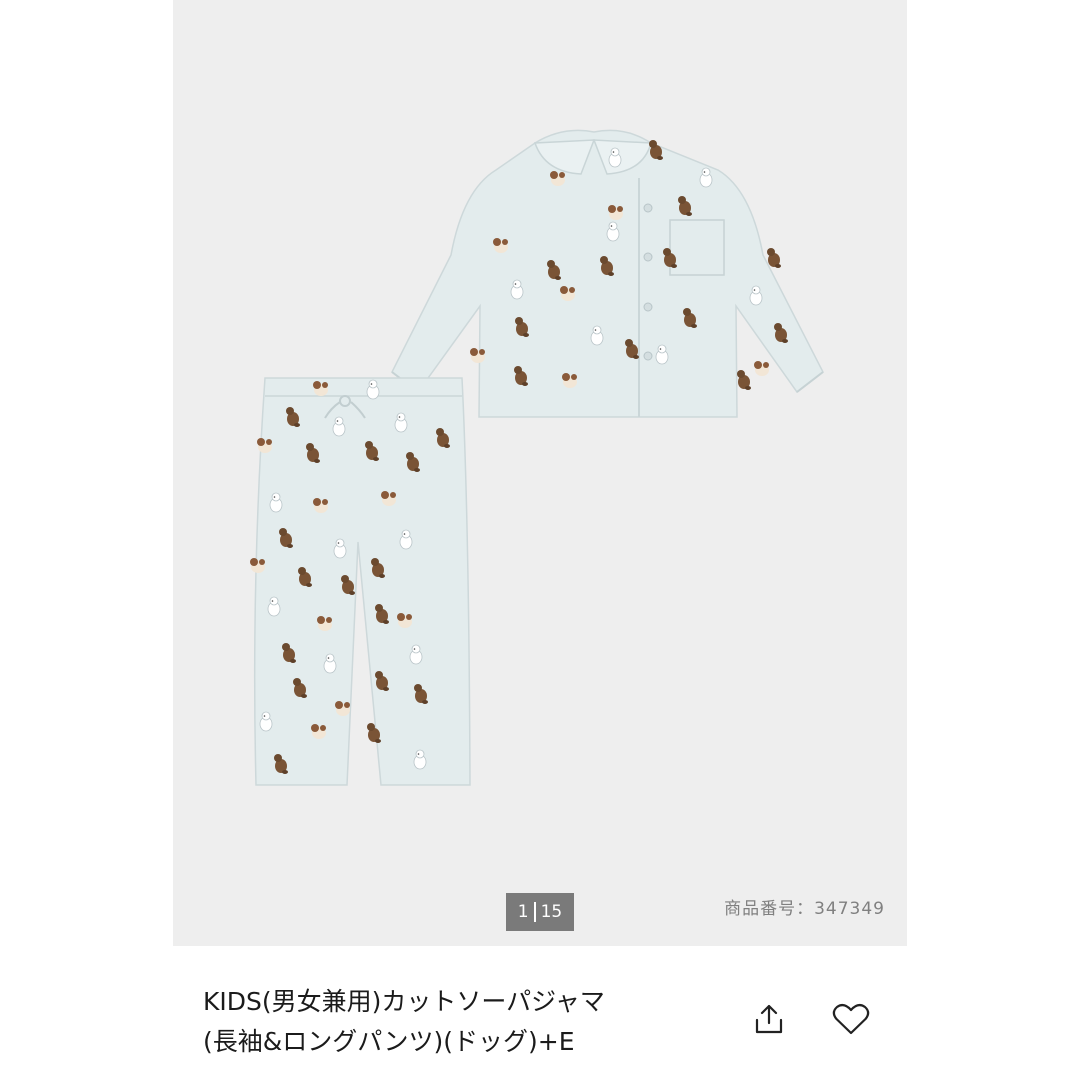 The height and width of the screenshot is (1080, 1080). What do you see at coordinates (551, 912) in the screenshot?
I see `image-total-count: 15` at bounding box center [551, 912].